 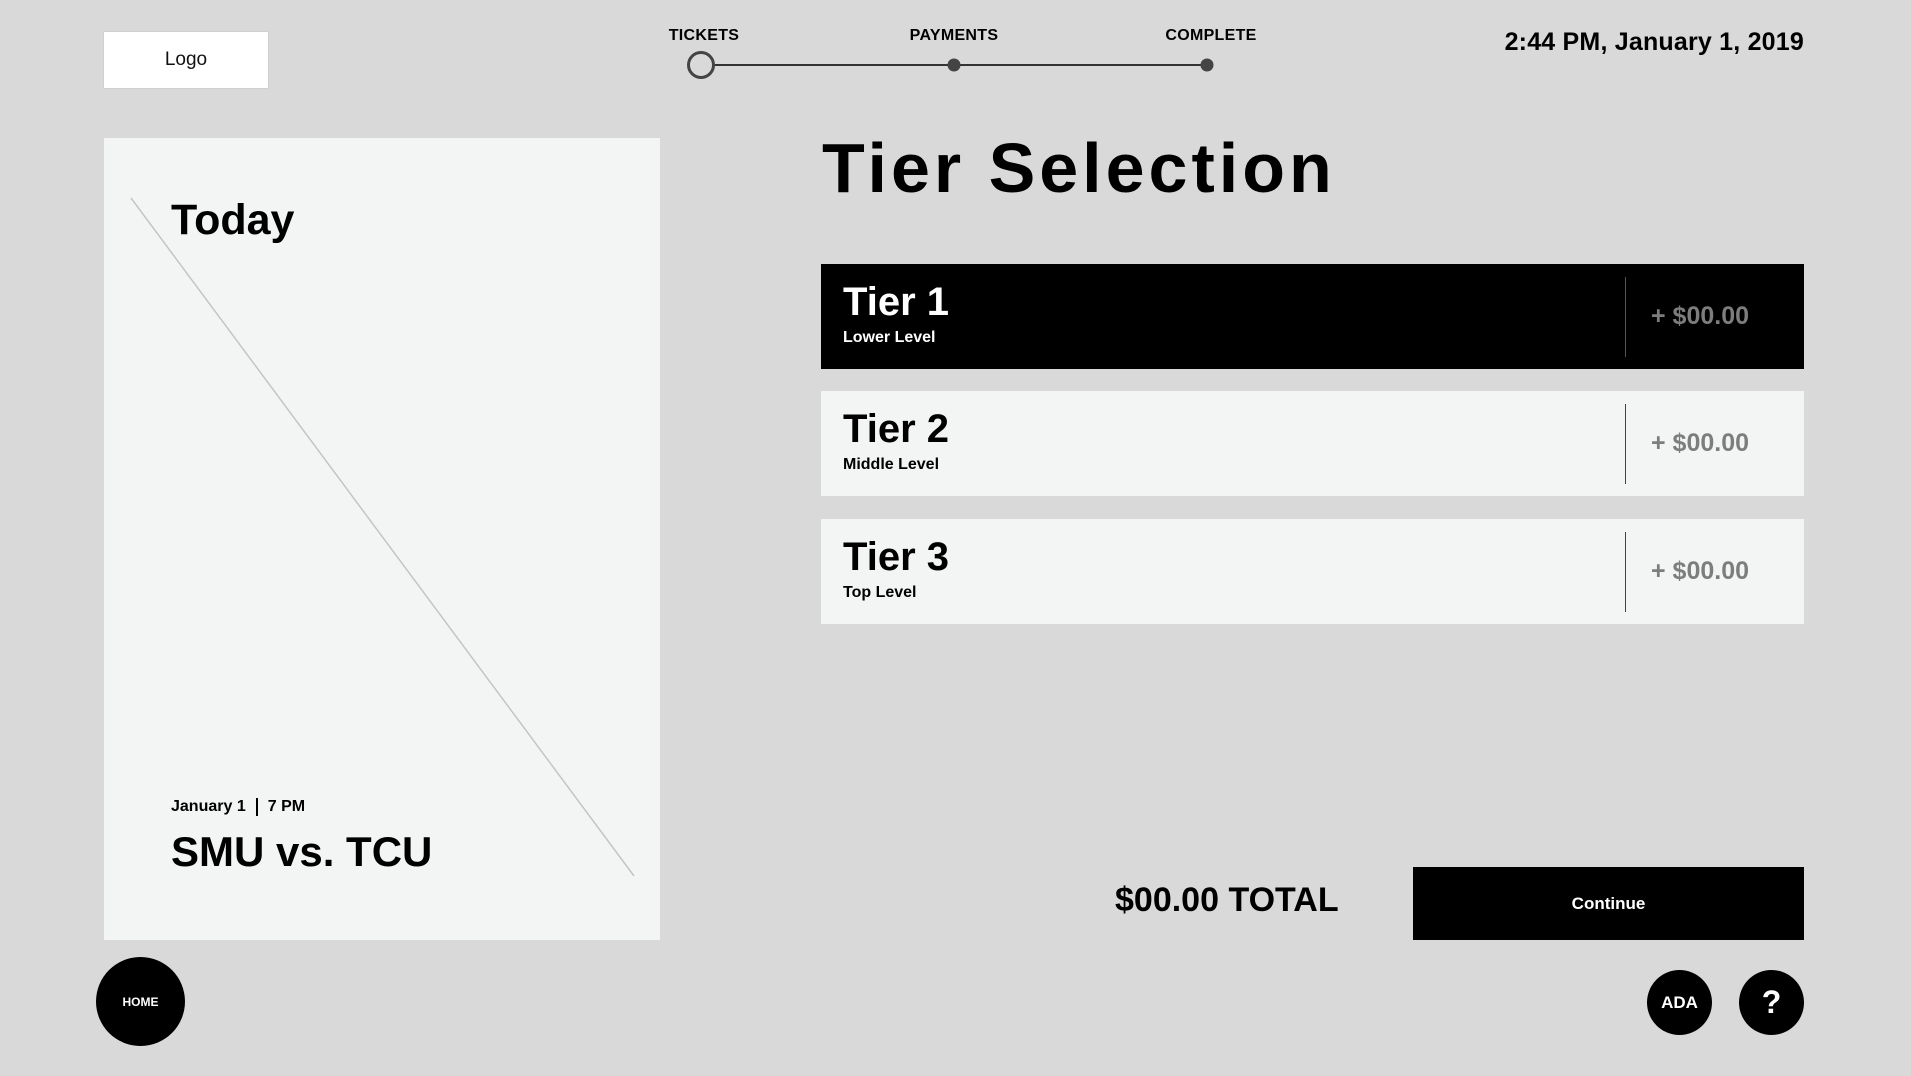 I want to click on step-label-payments: PAYMENTS, so click(x=954, y=35).